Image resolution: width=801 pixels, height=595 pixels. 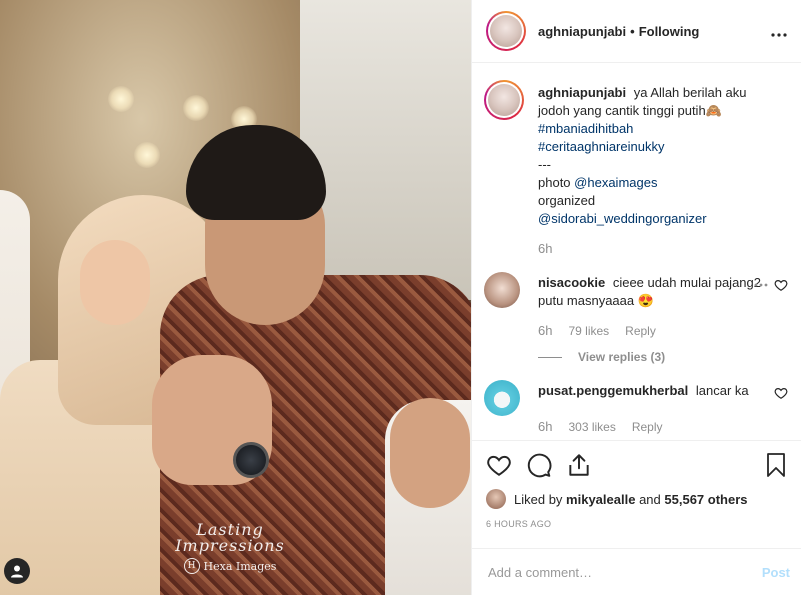 What do you see at coordinates (539, 465) in the screenshot?
I see `comment-bubble-icon` at bounding box center [539, 465].